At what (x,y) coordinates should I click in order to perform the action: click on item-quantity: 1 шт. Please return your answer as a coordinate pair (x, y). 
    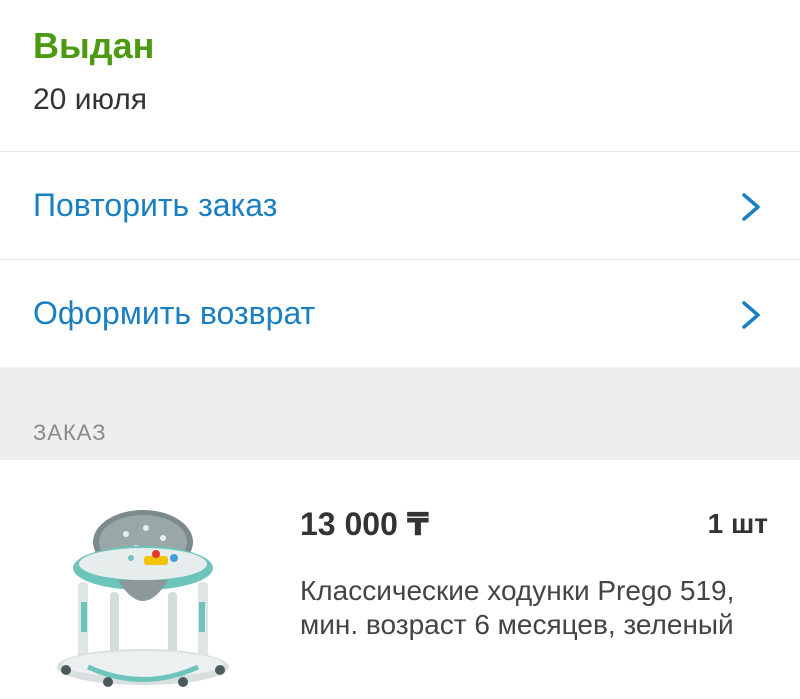
    Looking at the image, I should click on (737, 523).